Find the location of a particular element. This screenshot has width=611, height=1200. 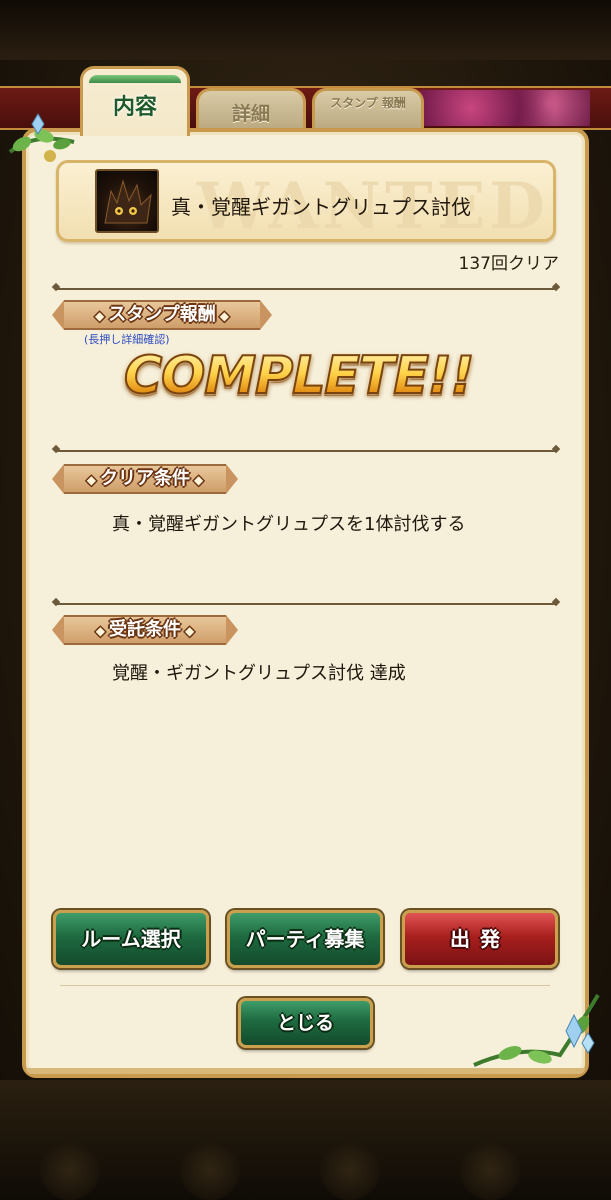

stamp-reward-heading: スタンプ報酬 is located at coordinates (162, 314).